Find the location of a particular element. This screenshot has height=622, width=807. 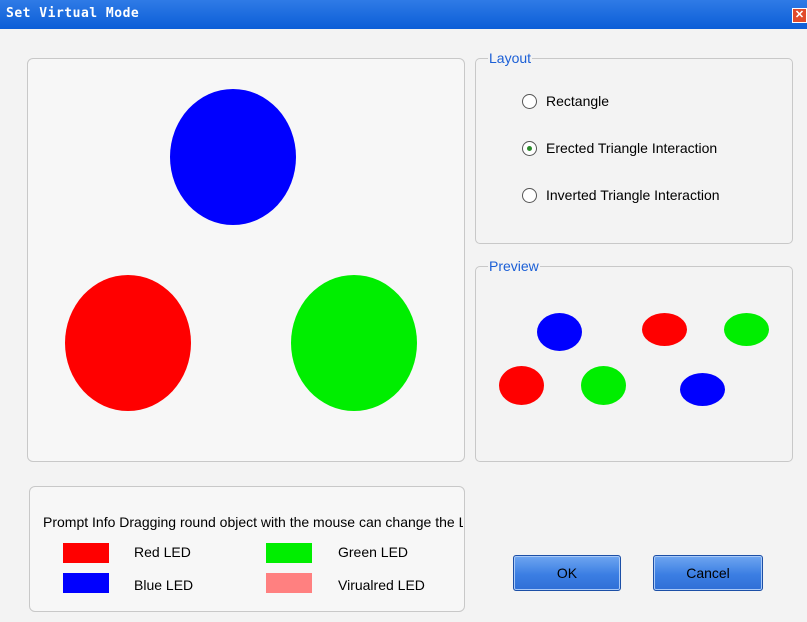

radio-checked-icon is located at coordinates (529, 148).